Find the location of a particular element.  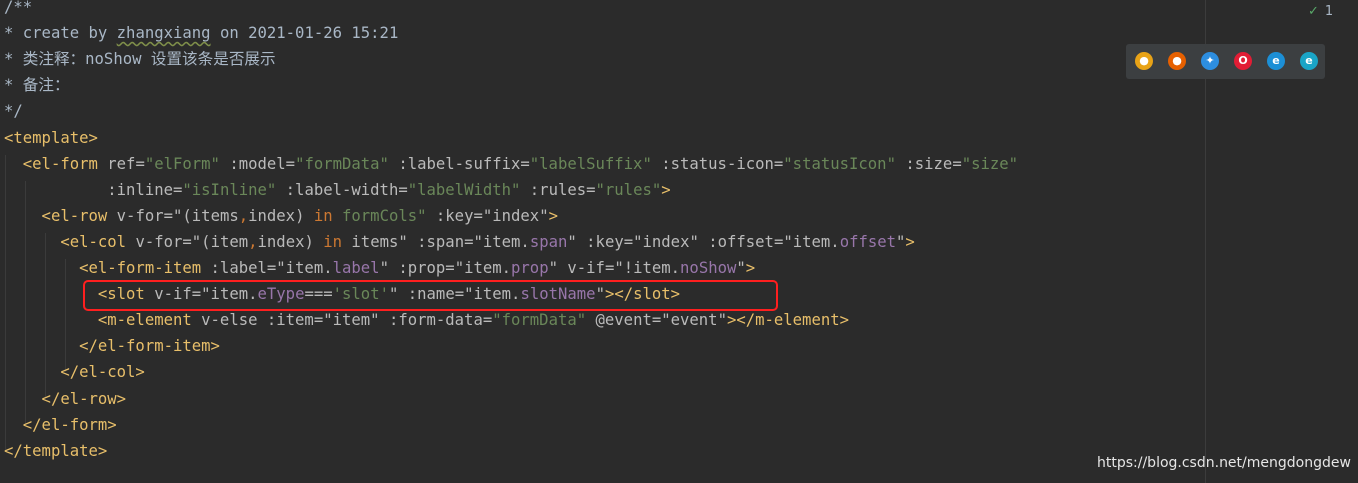

code-token: noShow is located at coordinates (708, 268).